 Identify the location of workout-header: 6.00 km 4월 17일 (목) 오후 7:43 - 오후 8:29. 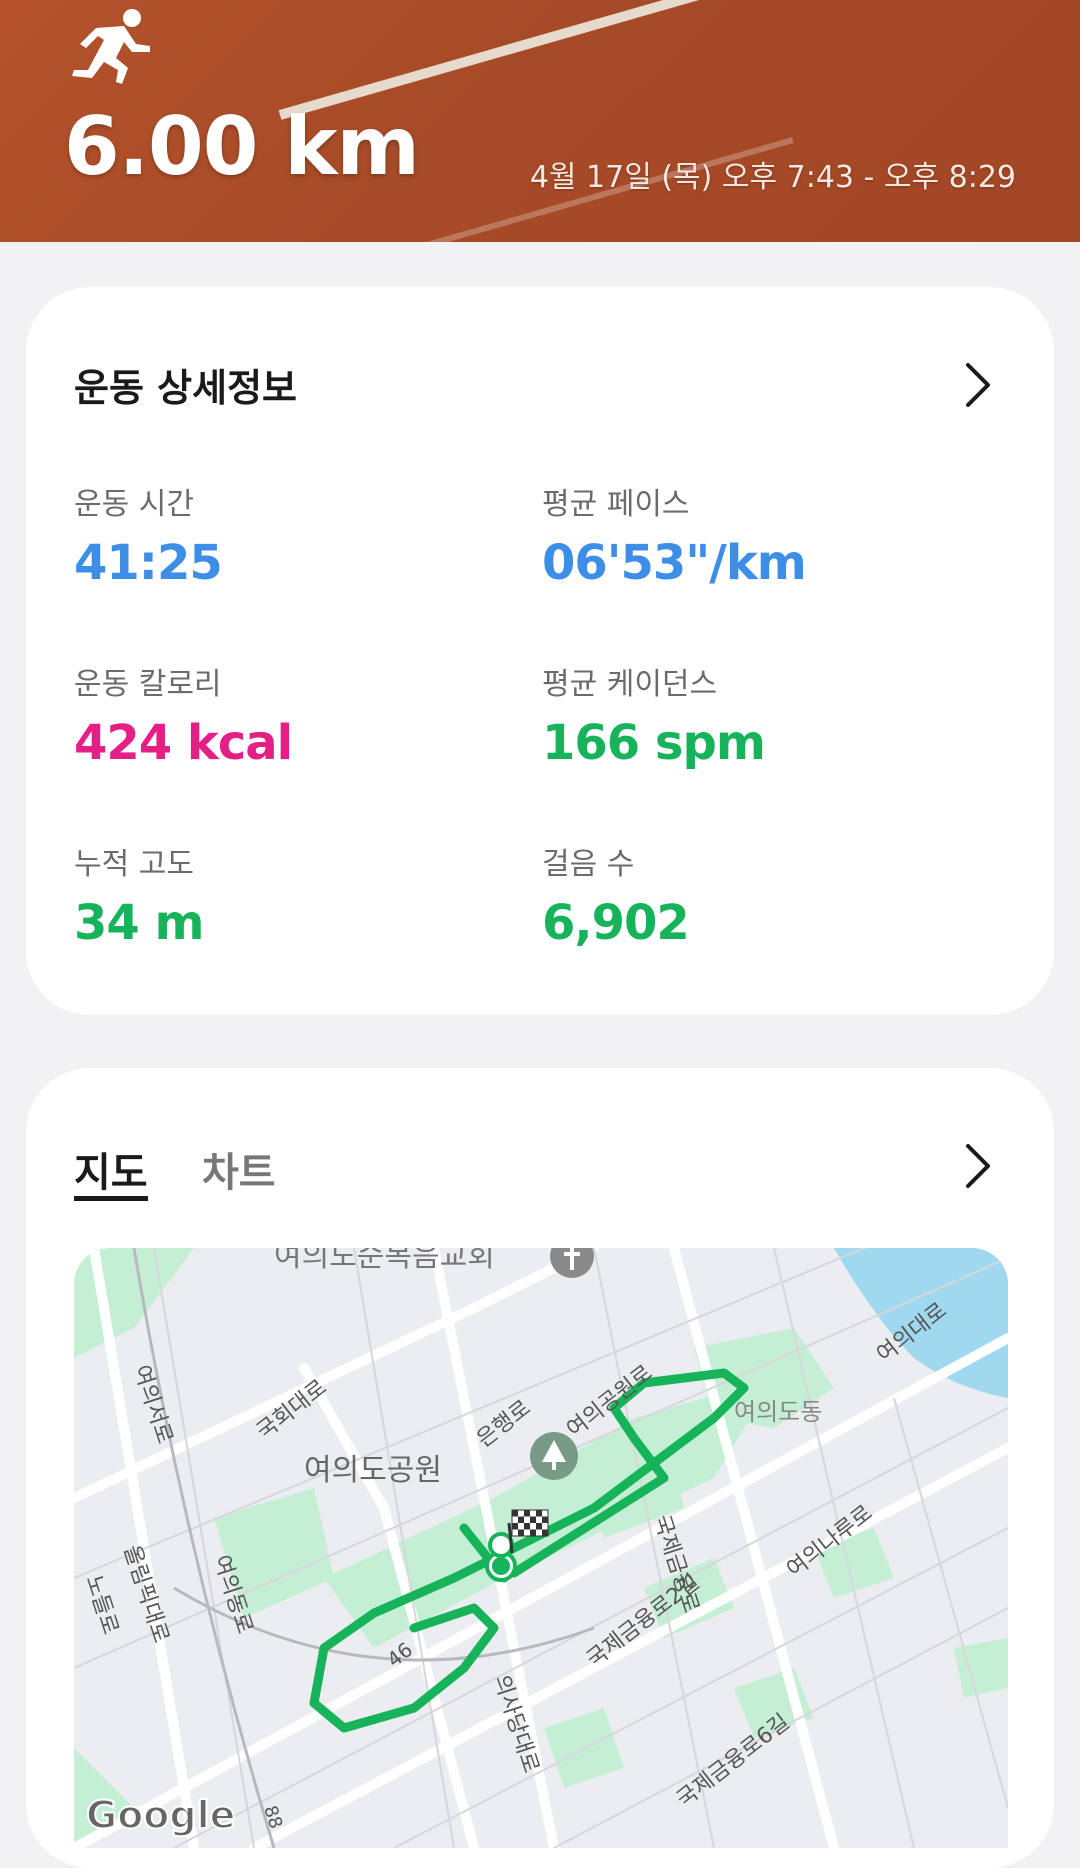
(540, 121).